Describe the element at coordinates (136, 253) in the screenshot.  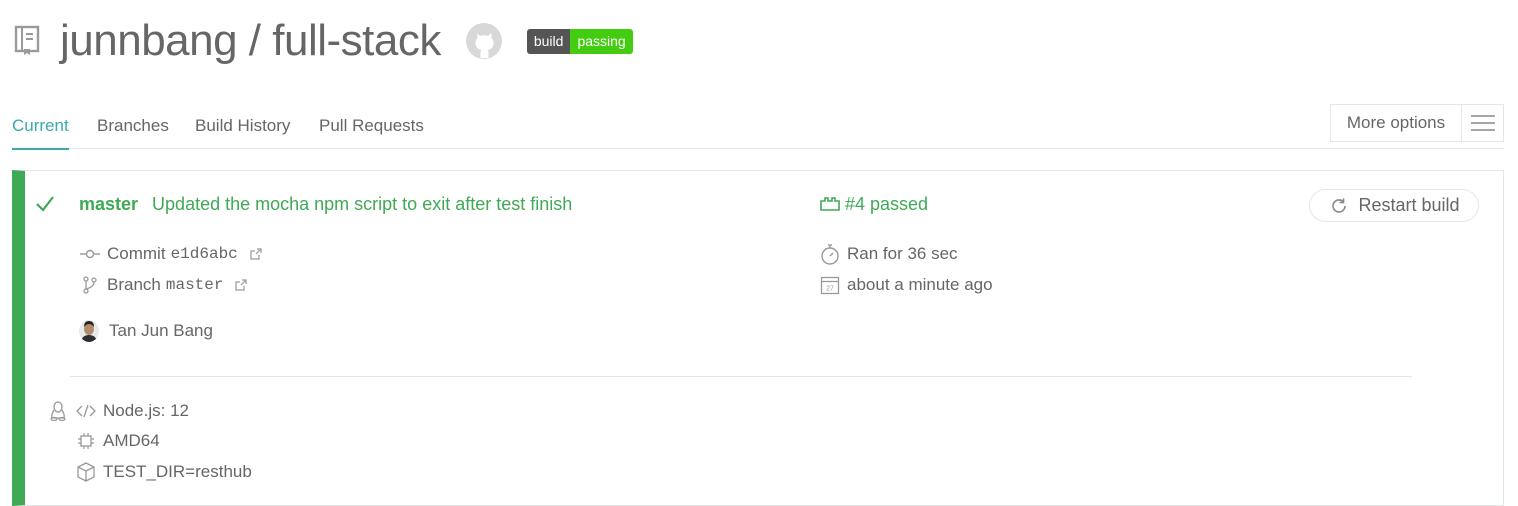
I see `commit-label: Commit` at that location.